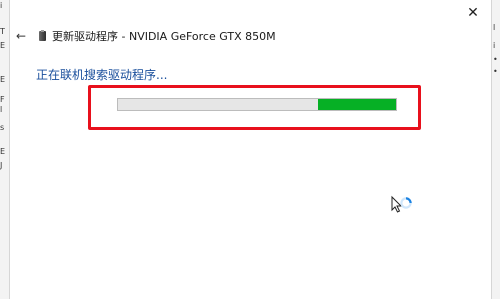  Describe the element at coordinates (494, 46) in the screenshot. I see `bg-right-text-2: i` at that location.